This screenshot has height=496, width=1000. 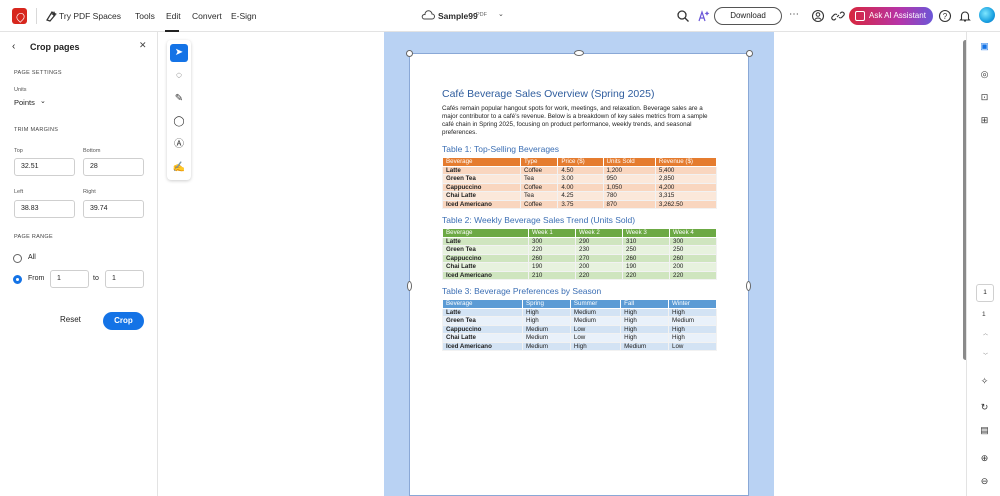 What do you see at coordinates (173, 16) in the screenshot?
I see `menu-edit: Edit` at bounding box center [173, 16].